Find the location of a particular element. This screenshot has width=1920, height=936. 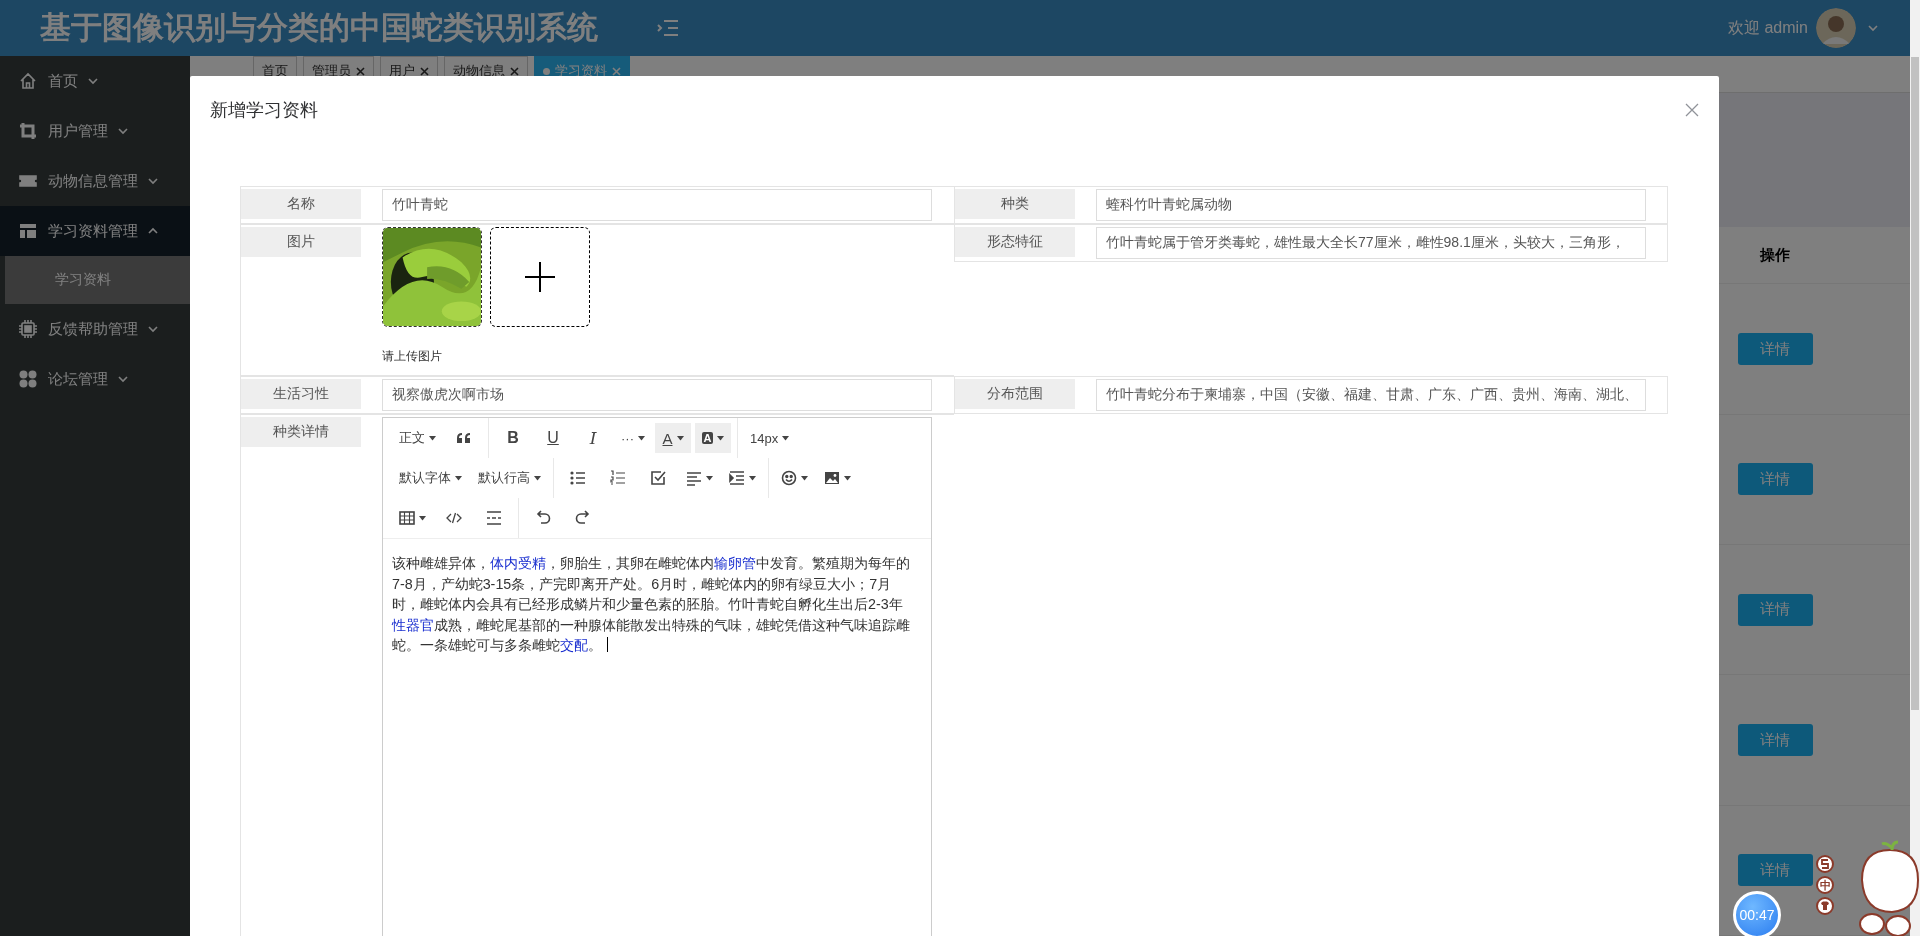

table-icon is located at coordinates (407, 518).